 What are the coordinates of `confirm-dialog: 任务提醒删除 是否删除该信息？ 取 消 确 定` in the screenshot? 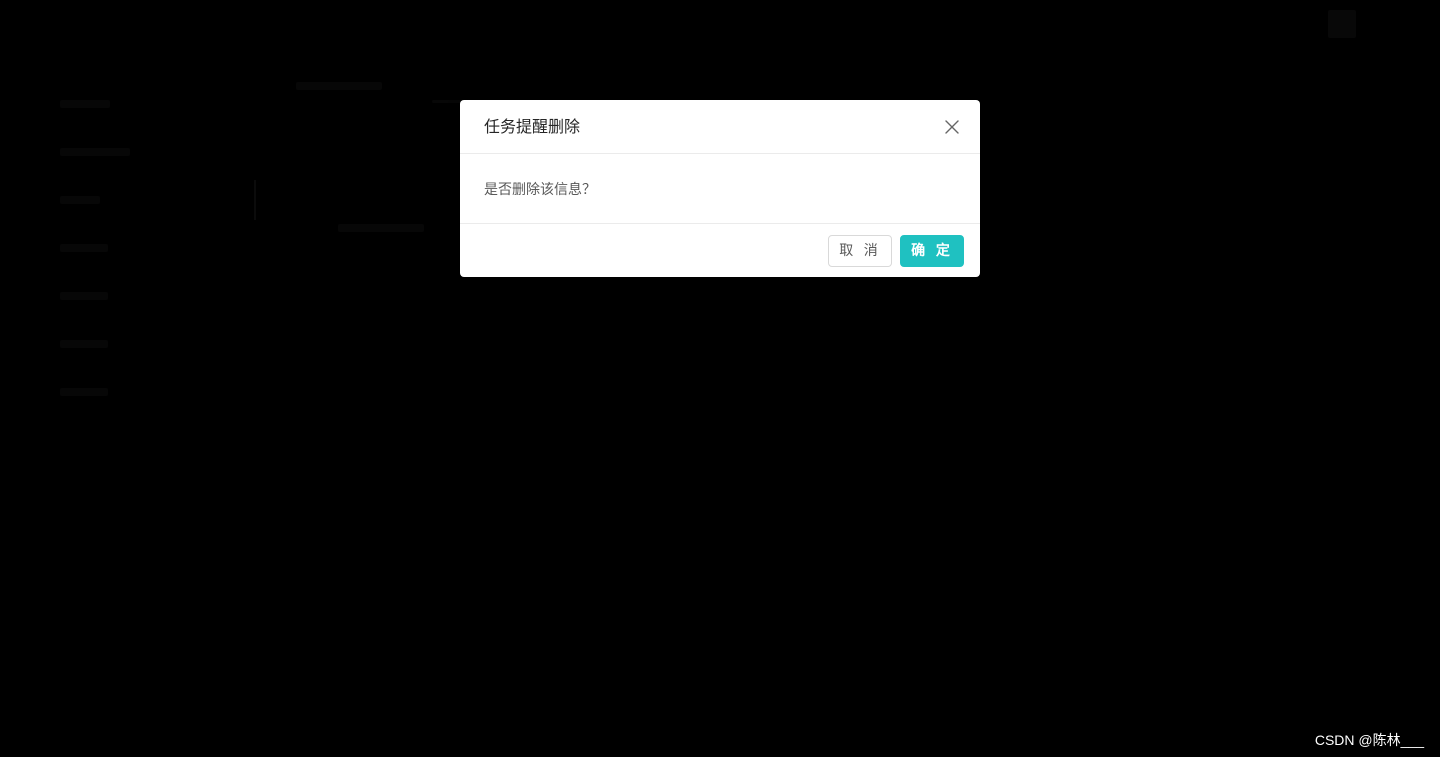 It's located at (720, 188).